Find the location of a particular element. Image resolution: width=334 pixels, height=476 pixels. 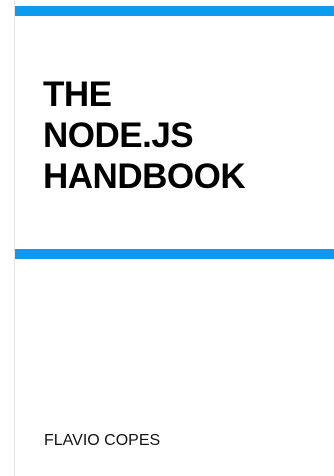

top-accent-band is located at coordinates (174, 11).